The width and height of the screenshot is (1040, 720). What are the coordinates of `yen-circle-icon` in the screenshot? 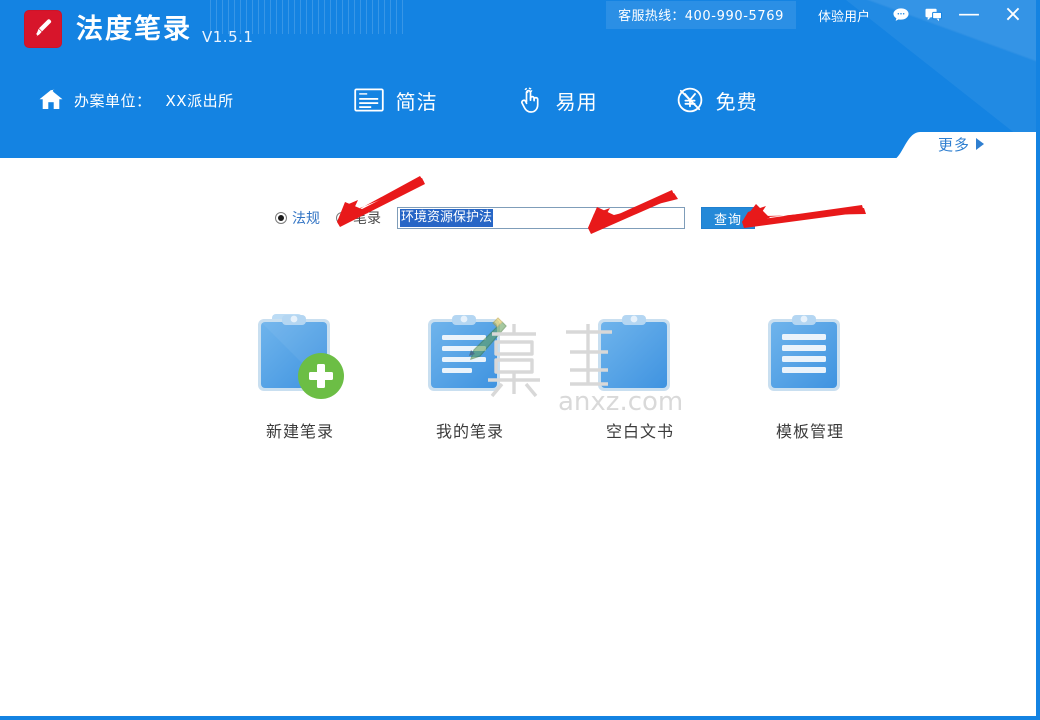 It's located at (689, 100).